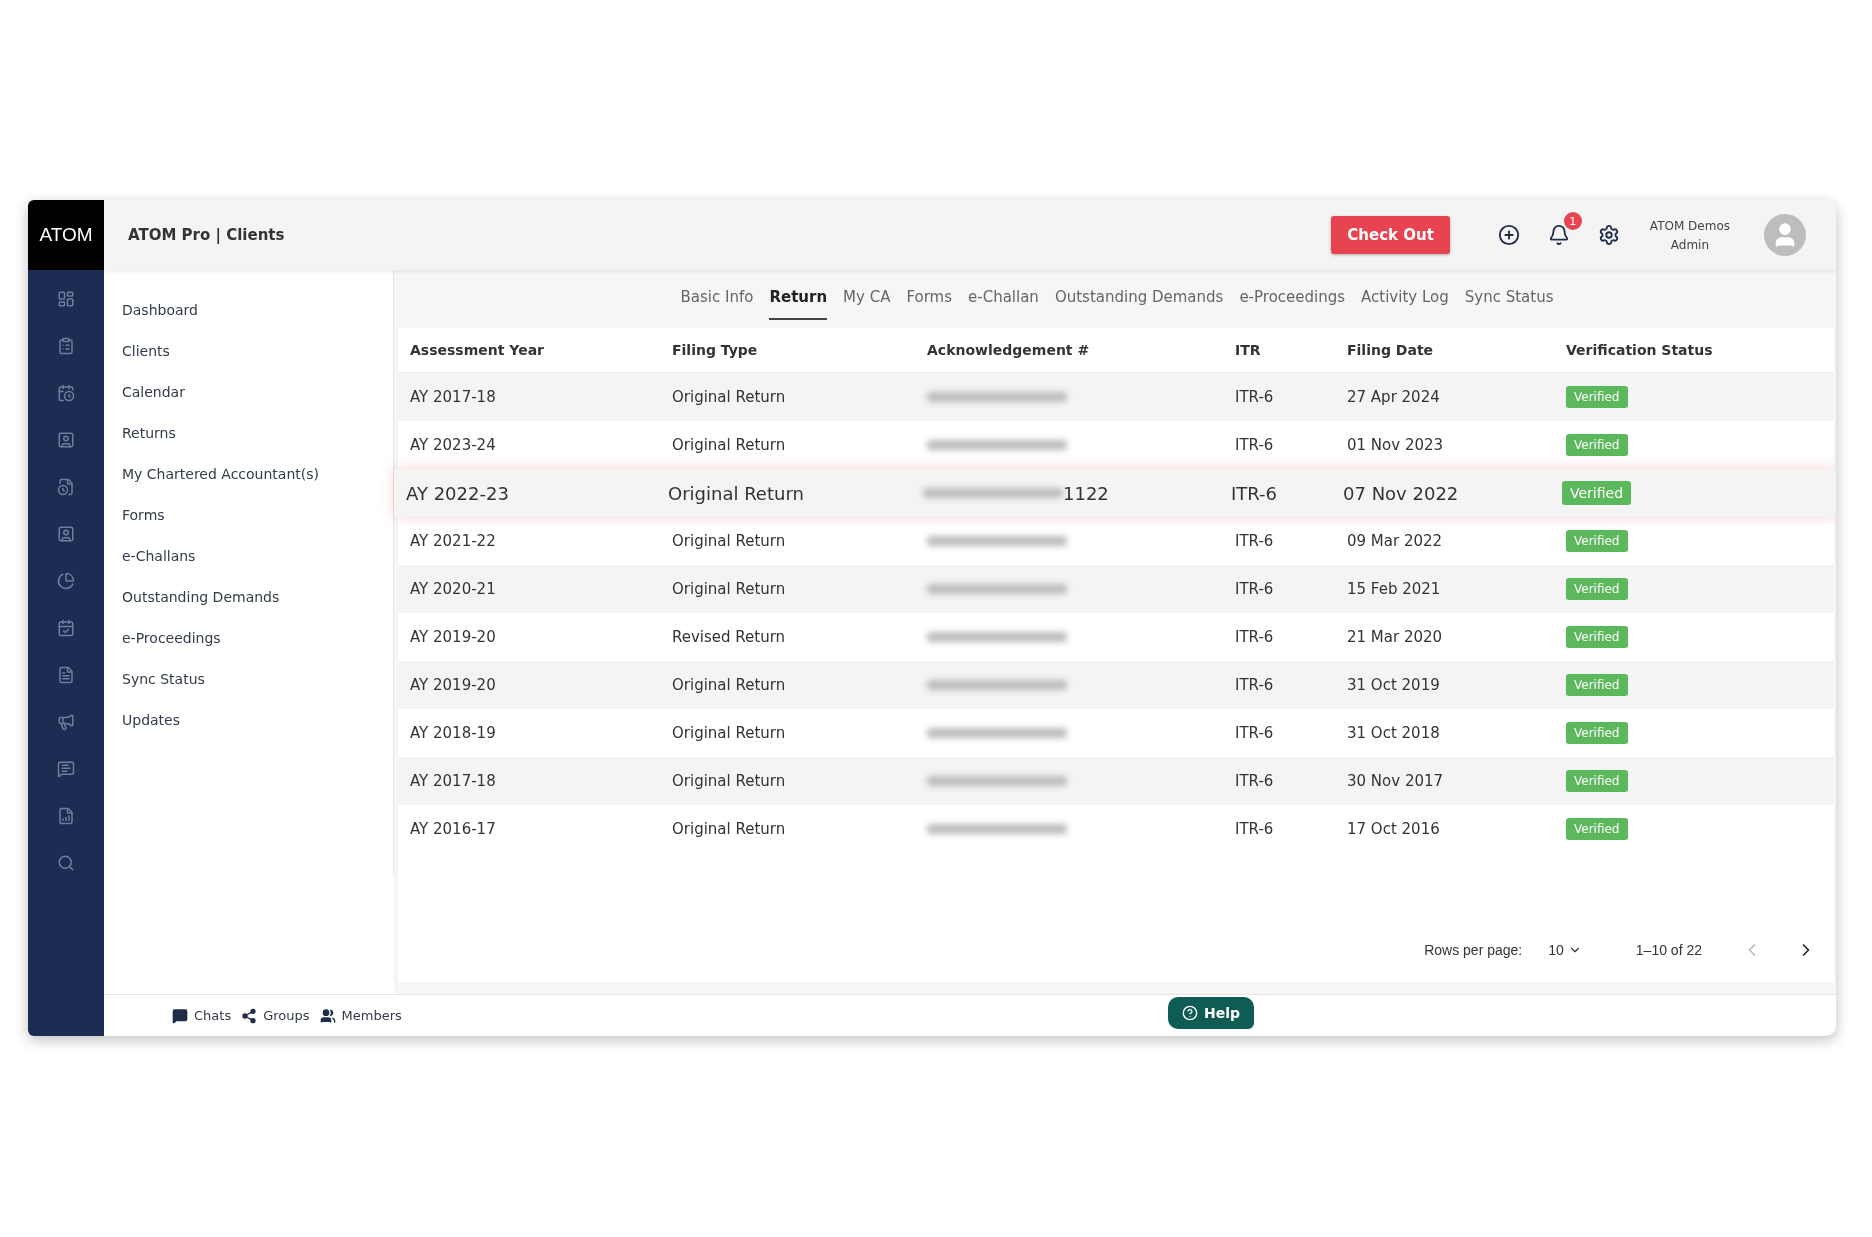 The image size is (1872, 1237). I want to click on table-cell-text: AY 2020-21, so click(453, 589).